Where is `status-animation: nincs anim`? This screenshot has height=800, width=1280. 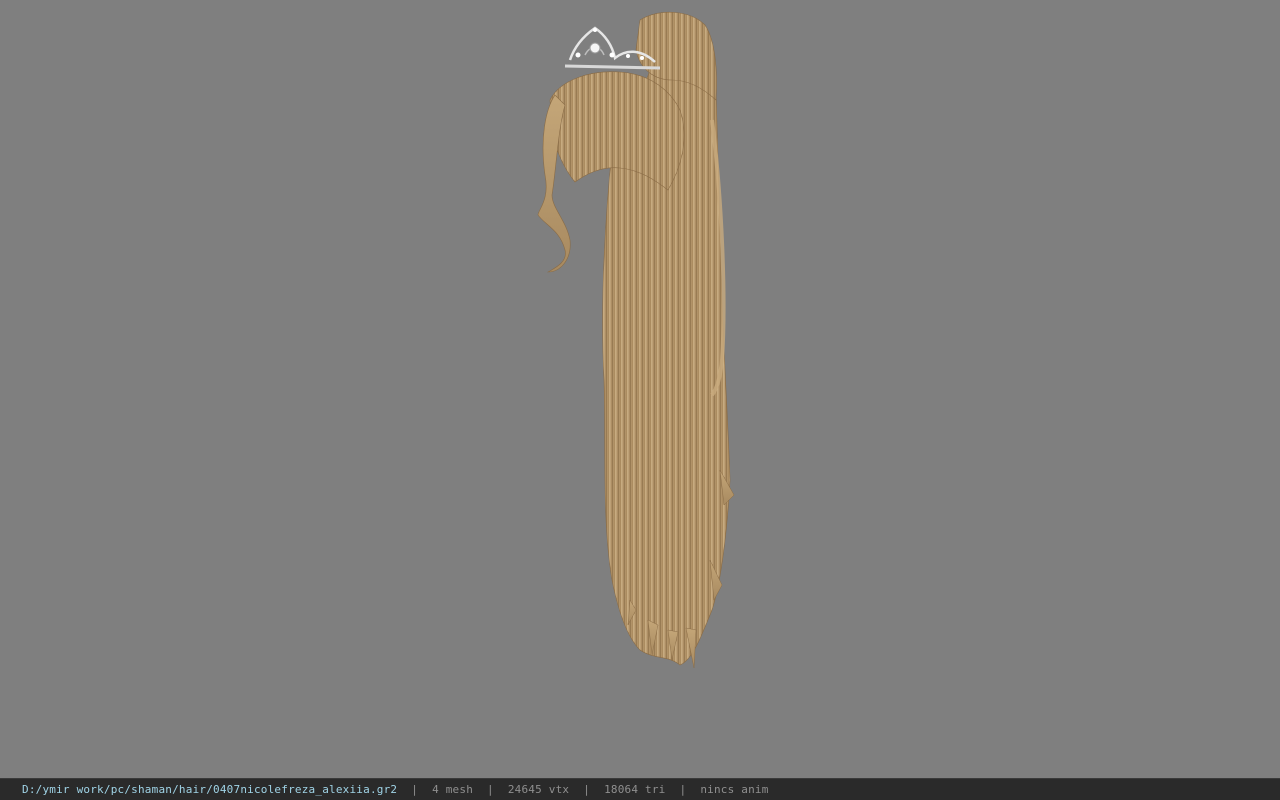
status-animation: nincs anim is located at coordinates (734, 789).